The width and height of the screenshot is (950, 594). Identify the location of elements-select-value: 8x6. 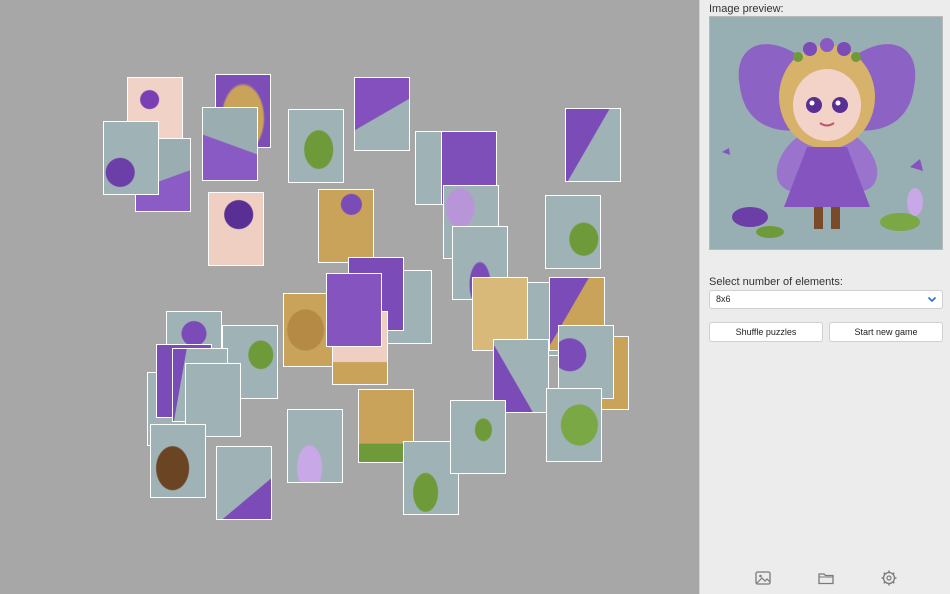
(723, 299).